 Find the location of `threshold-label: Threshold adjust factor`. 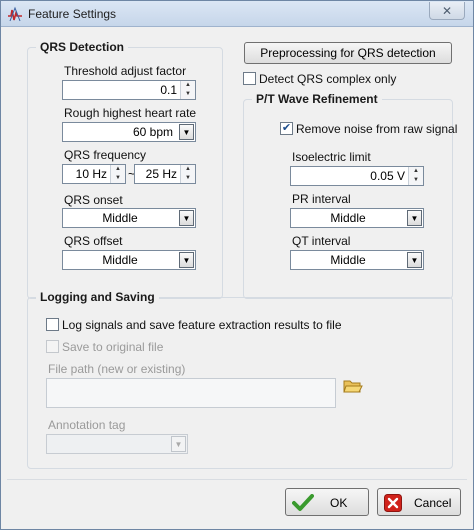

threshold-label: Threshold adjust factor is located at coordinates (125, 71).